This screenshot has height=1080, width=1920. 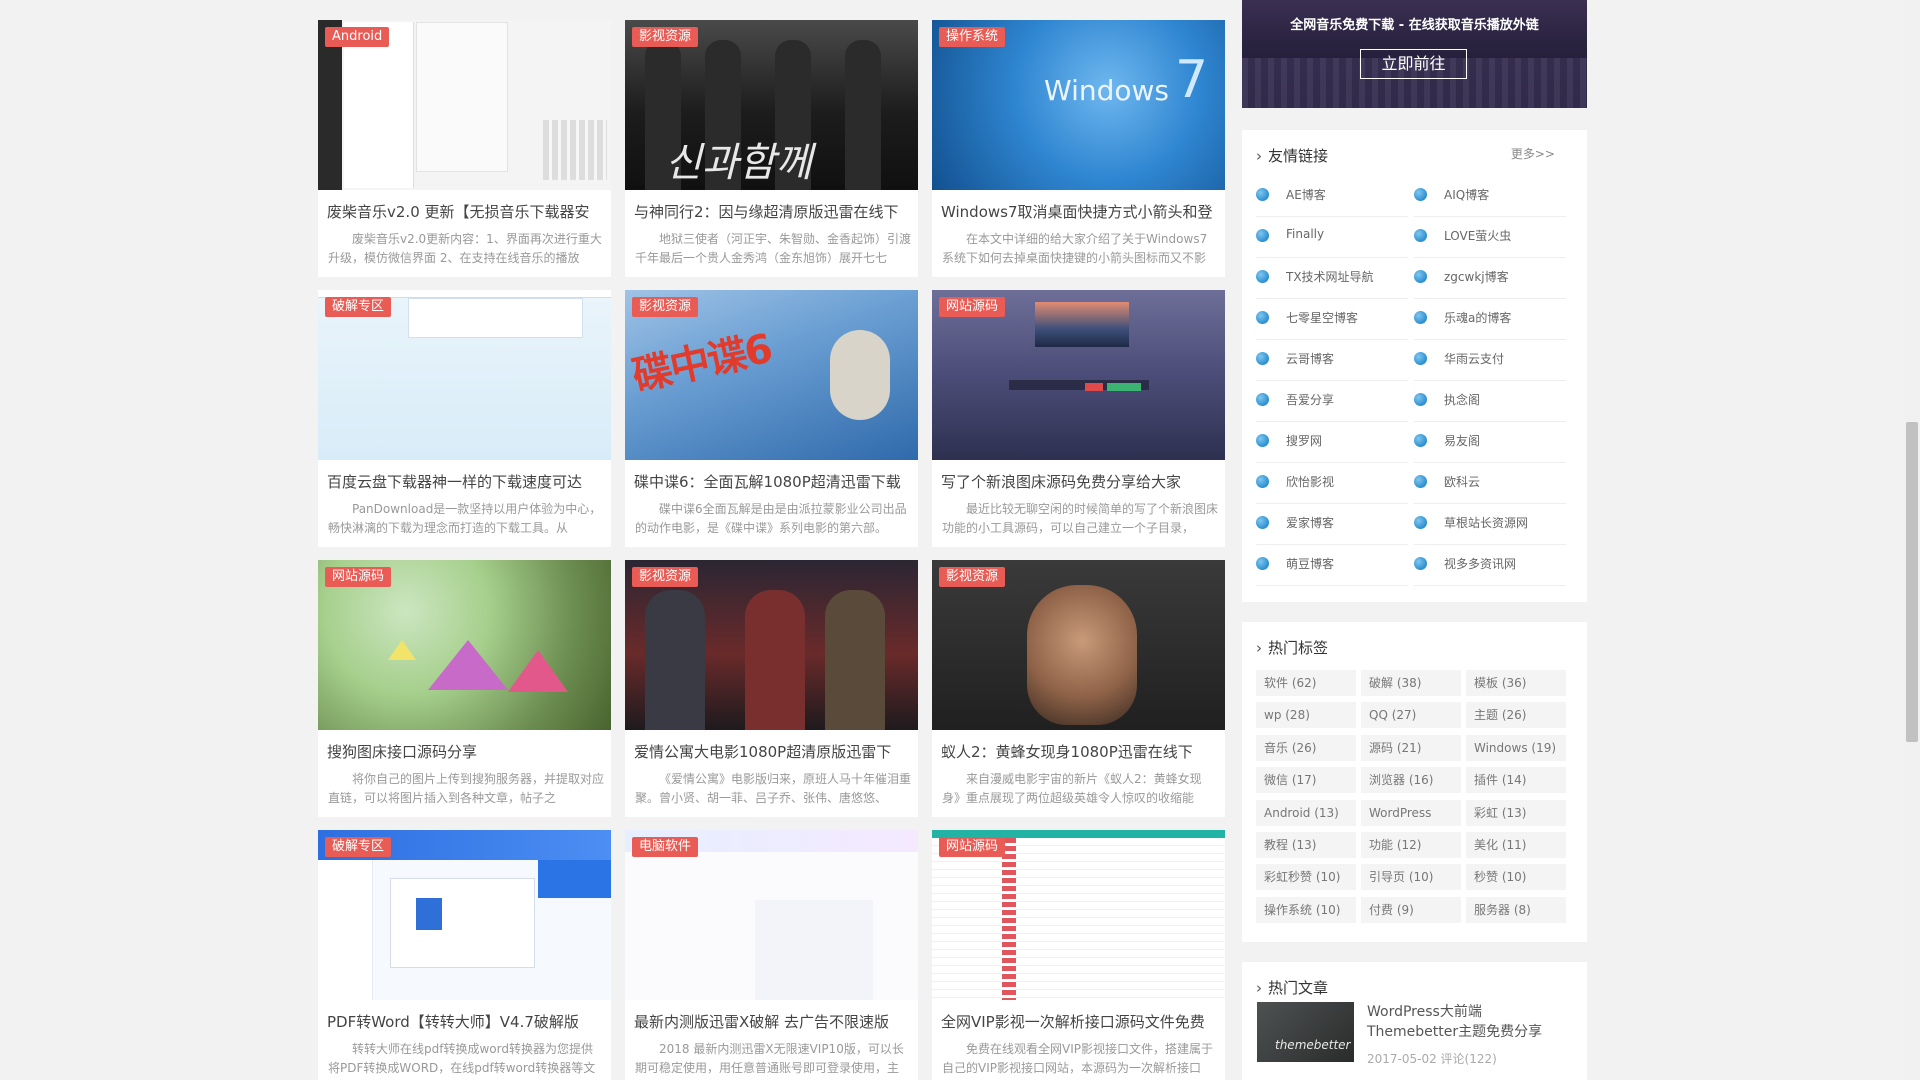 What do you see at coordinates (1330, 276) in the screenshot?
I see `friend-link-label: TX技术网址导航` at bounding box center [1330, 276].